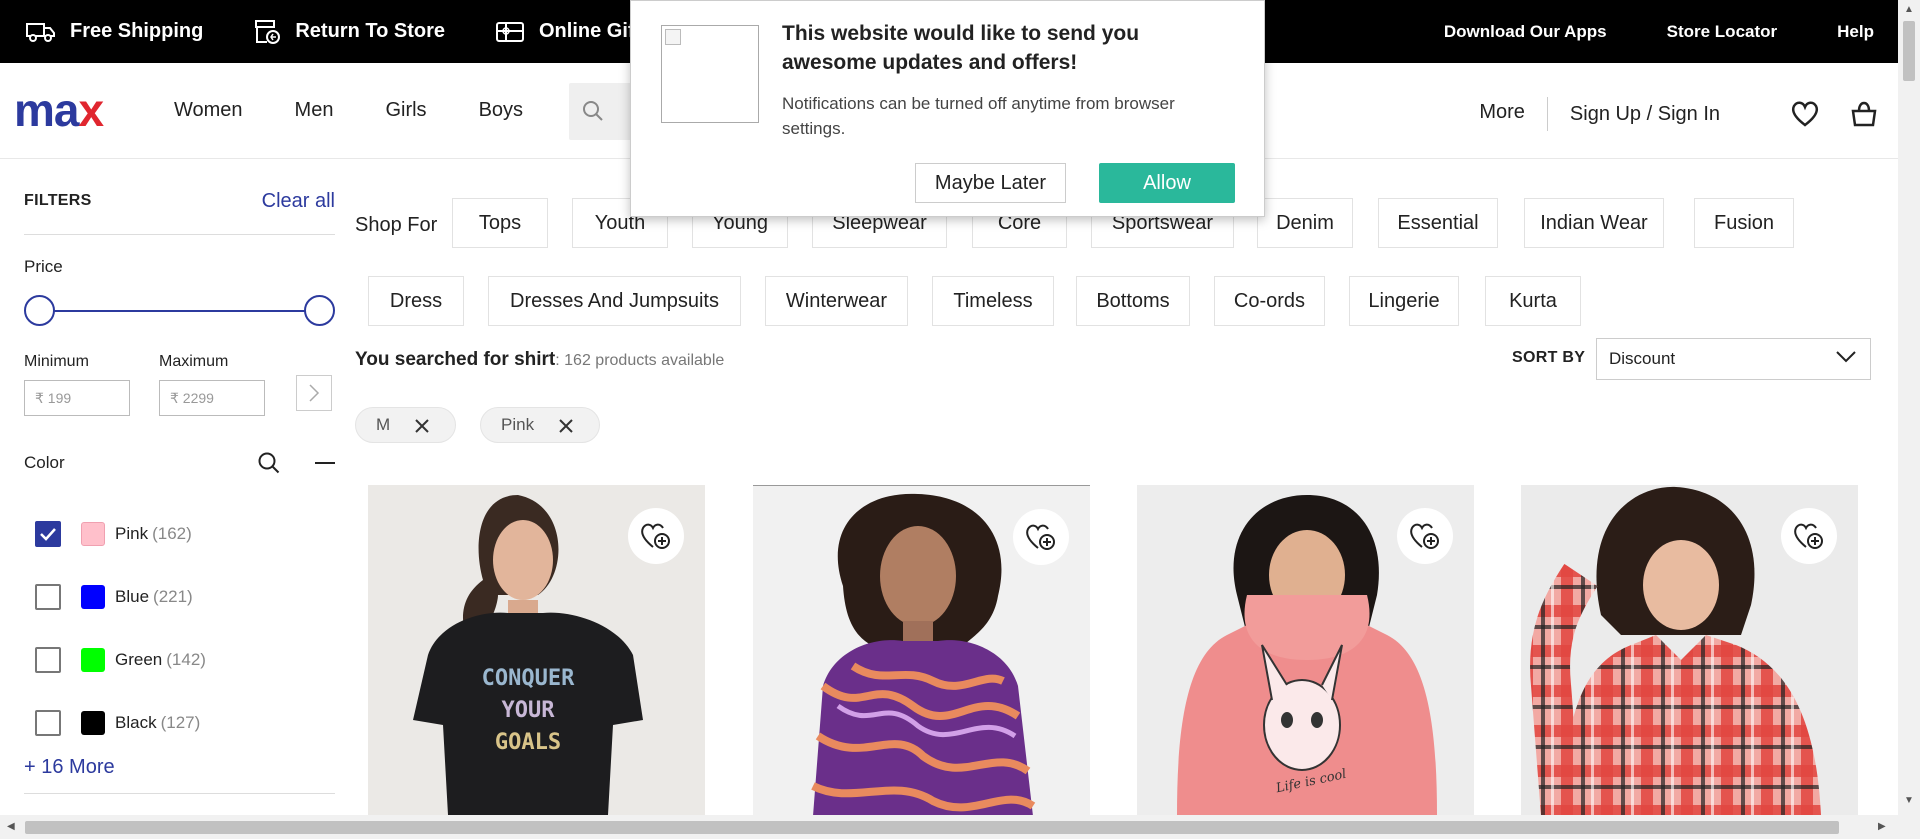  Describe the element at coordinates (1269, 301) in the screenshot. I see `category-chip: Co-ords` at that location.